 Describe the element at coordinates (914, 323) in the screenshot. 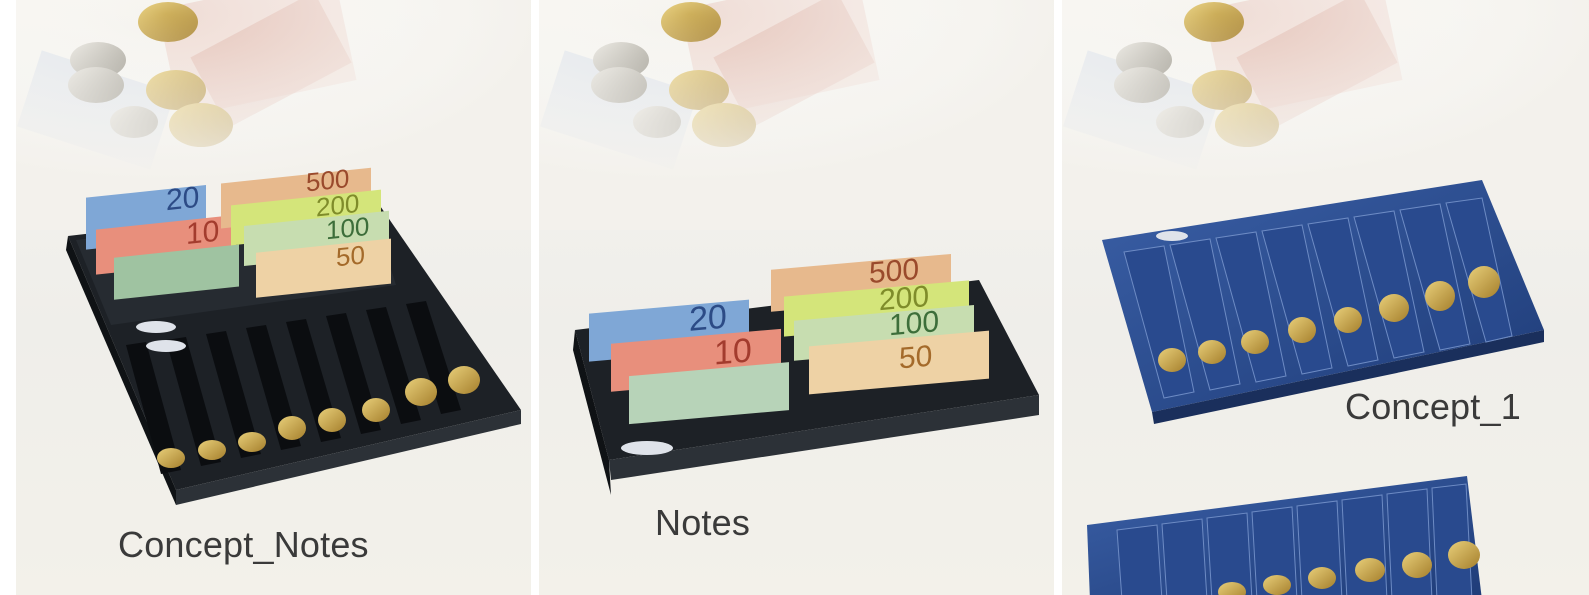

I see `svg-text: 100` at that location.